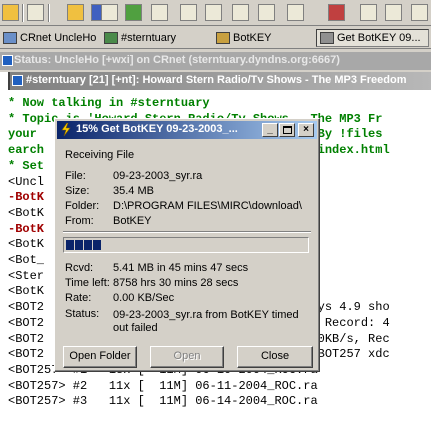  What do you see at coordinates (133, 12) in the screenshot?
I see `dcc-icon` at bounding box center [133, 12].